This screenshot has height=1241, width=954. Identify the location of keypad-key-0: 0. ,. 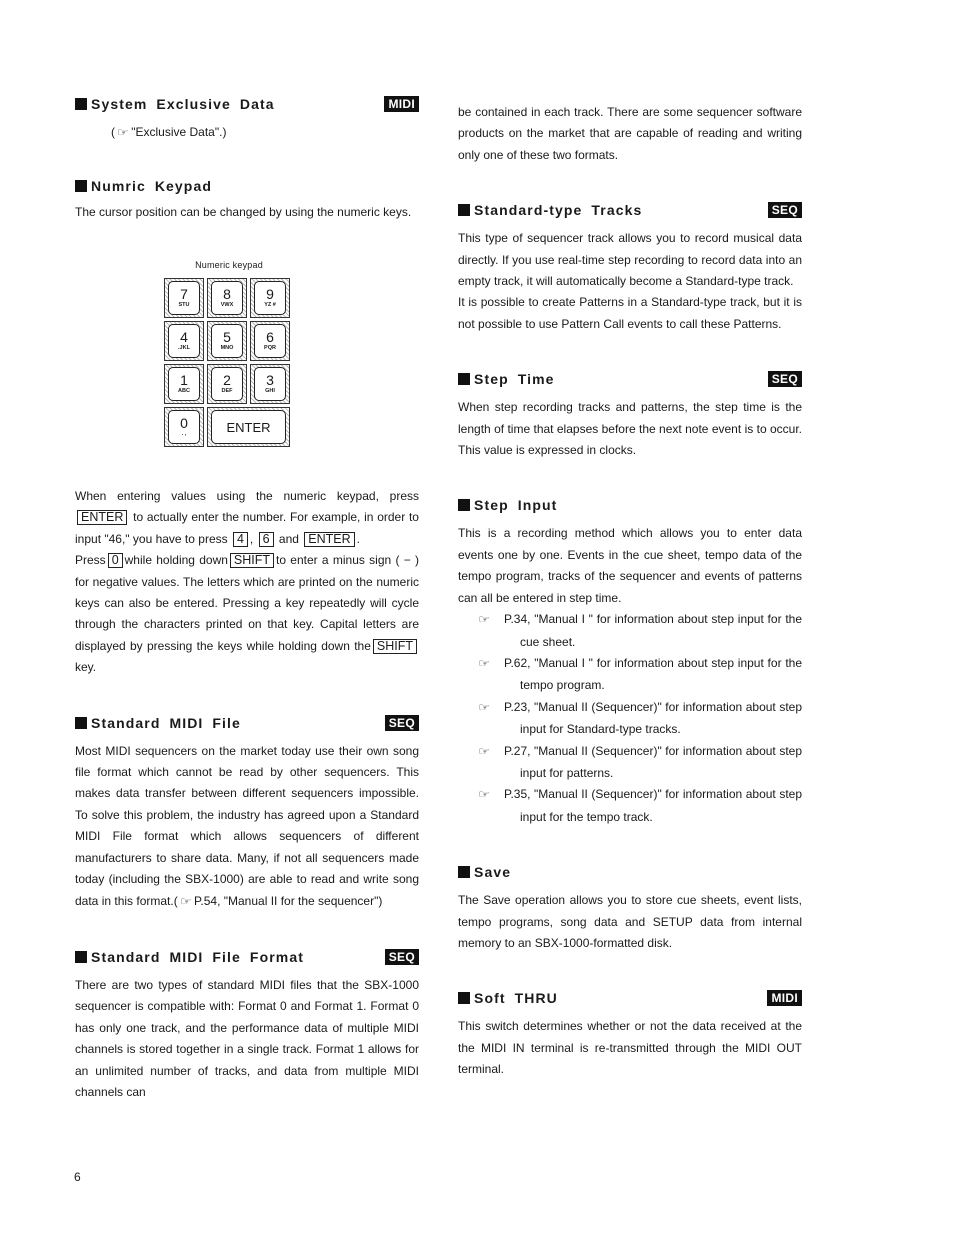
(184, 427).